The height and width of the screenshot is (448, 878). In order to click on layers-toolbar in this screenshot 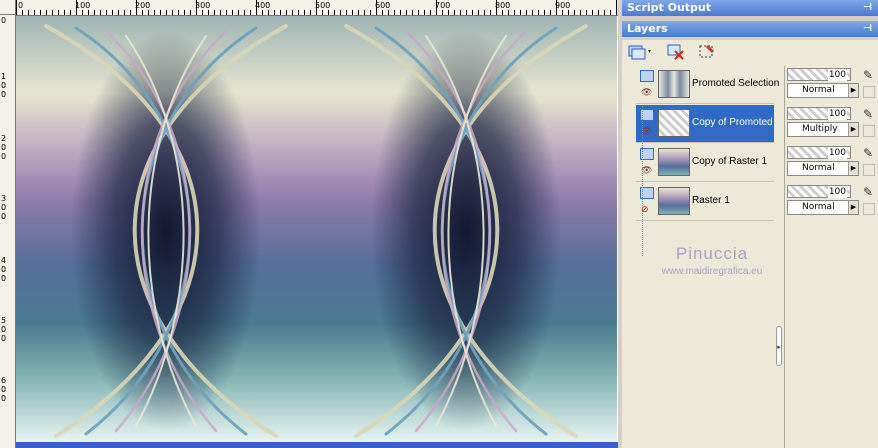, I will do `click(750, 52)`.